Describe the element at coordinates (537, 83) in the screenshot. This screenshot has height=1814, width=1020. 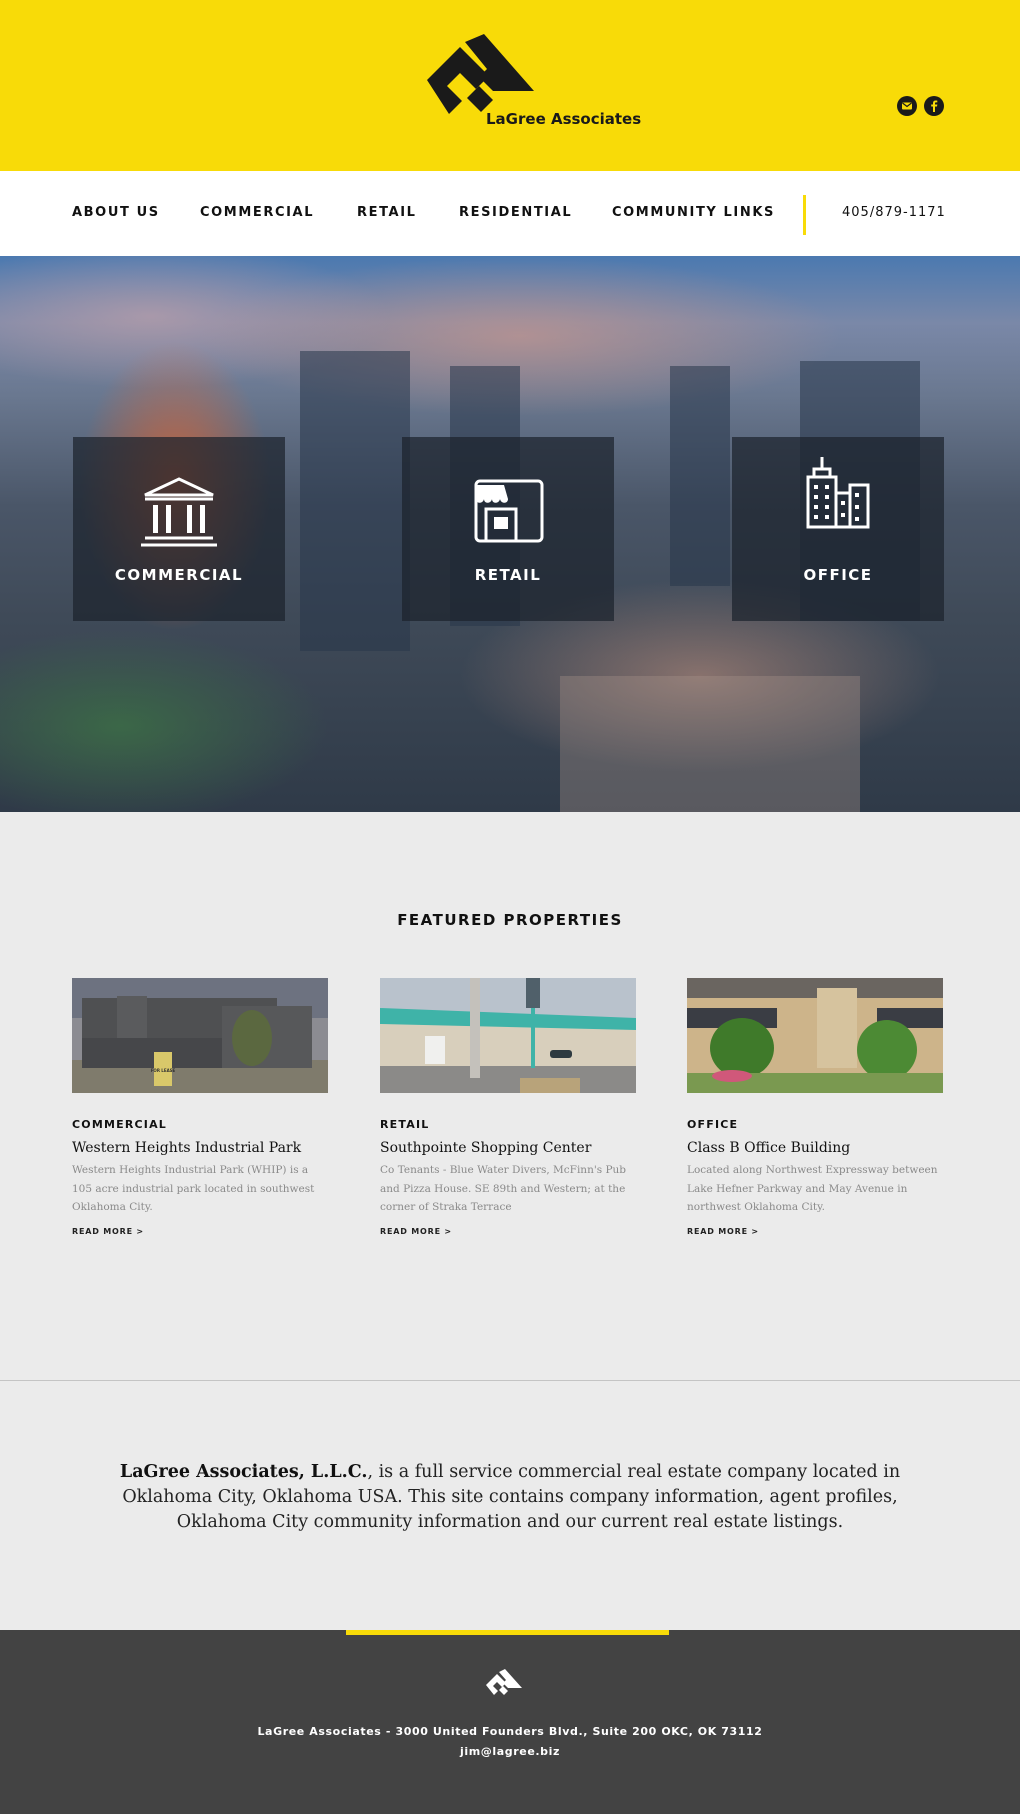
I see `logo: LaGree Associates` at that location.